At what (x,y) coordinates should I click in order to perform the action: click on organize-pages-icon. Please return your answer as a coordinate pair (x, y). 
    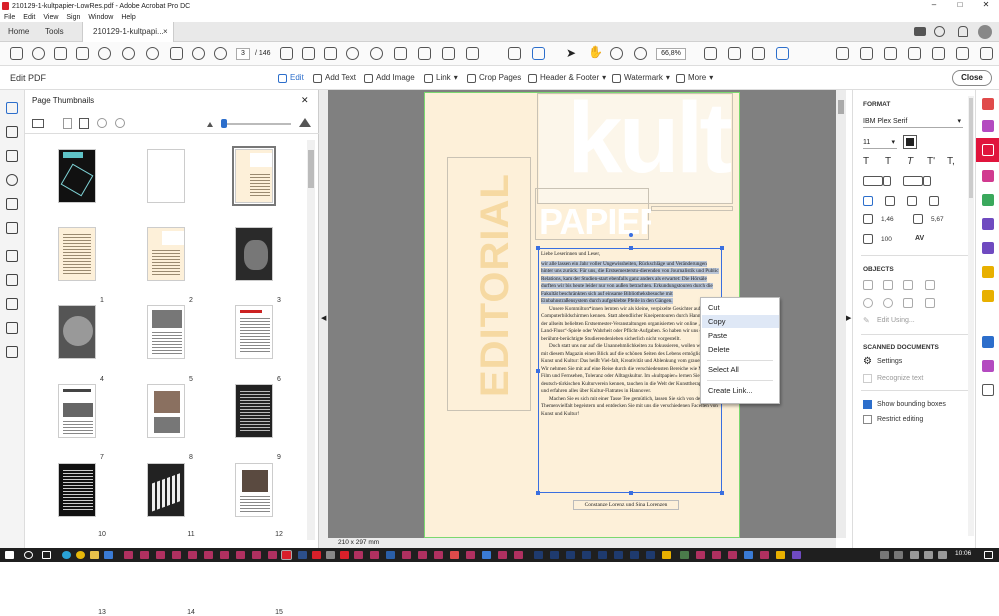
    Looking at the image, I should click on (988, 200).